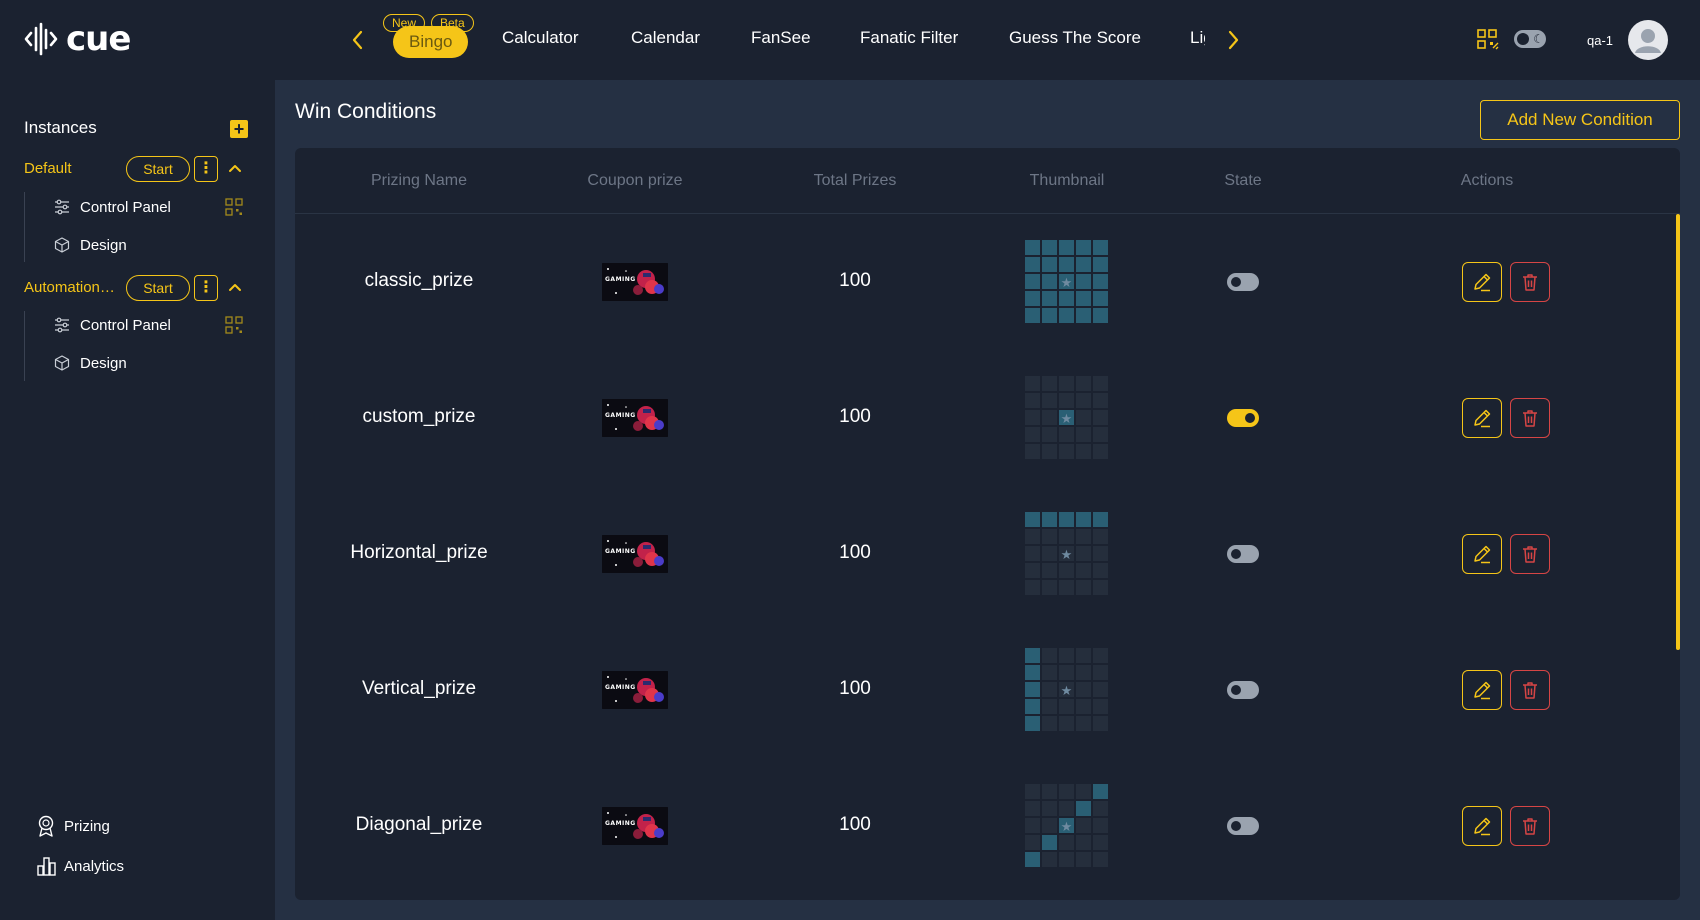  What do you see at coordinates (1580, 120) in the screenshot?
I see `add-new-condition-button: Add New Condition` at bounding box center [1580, 120].